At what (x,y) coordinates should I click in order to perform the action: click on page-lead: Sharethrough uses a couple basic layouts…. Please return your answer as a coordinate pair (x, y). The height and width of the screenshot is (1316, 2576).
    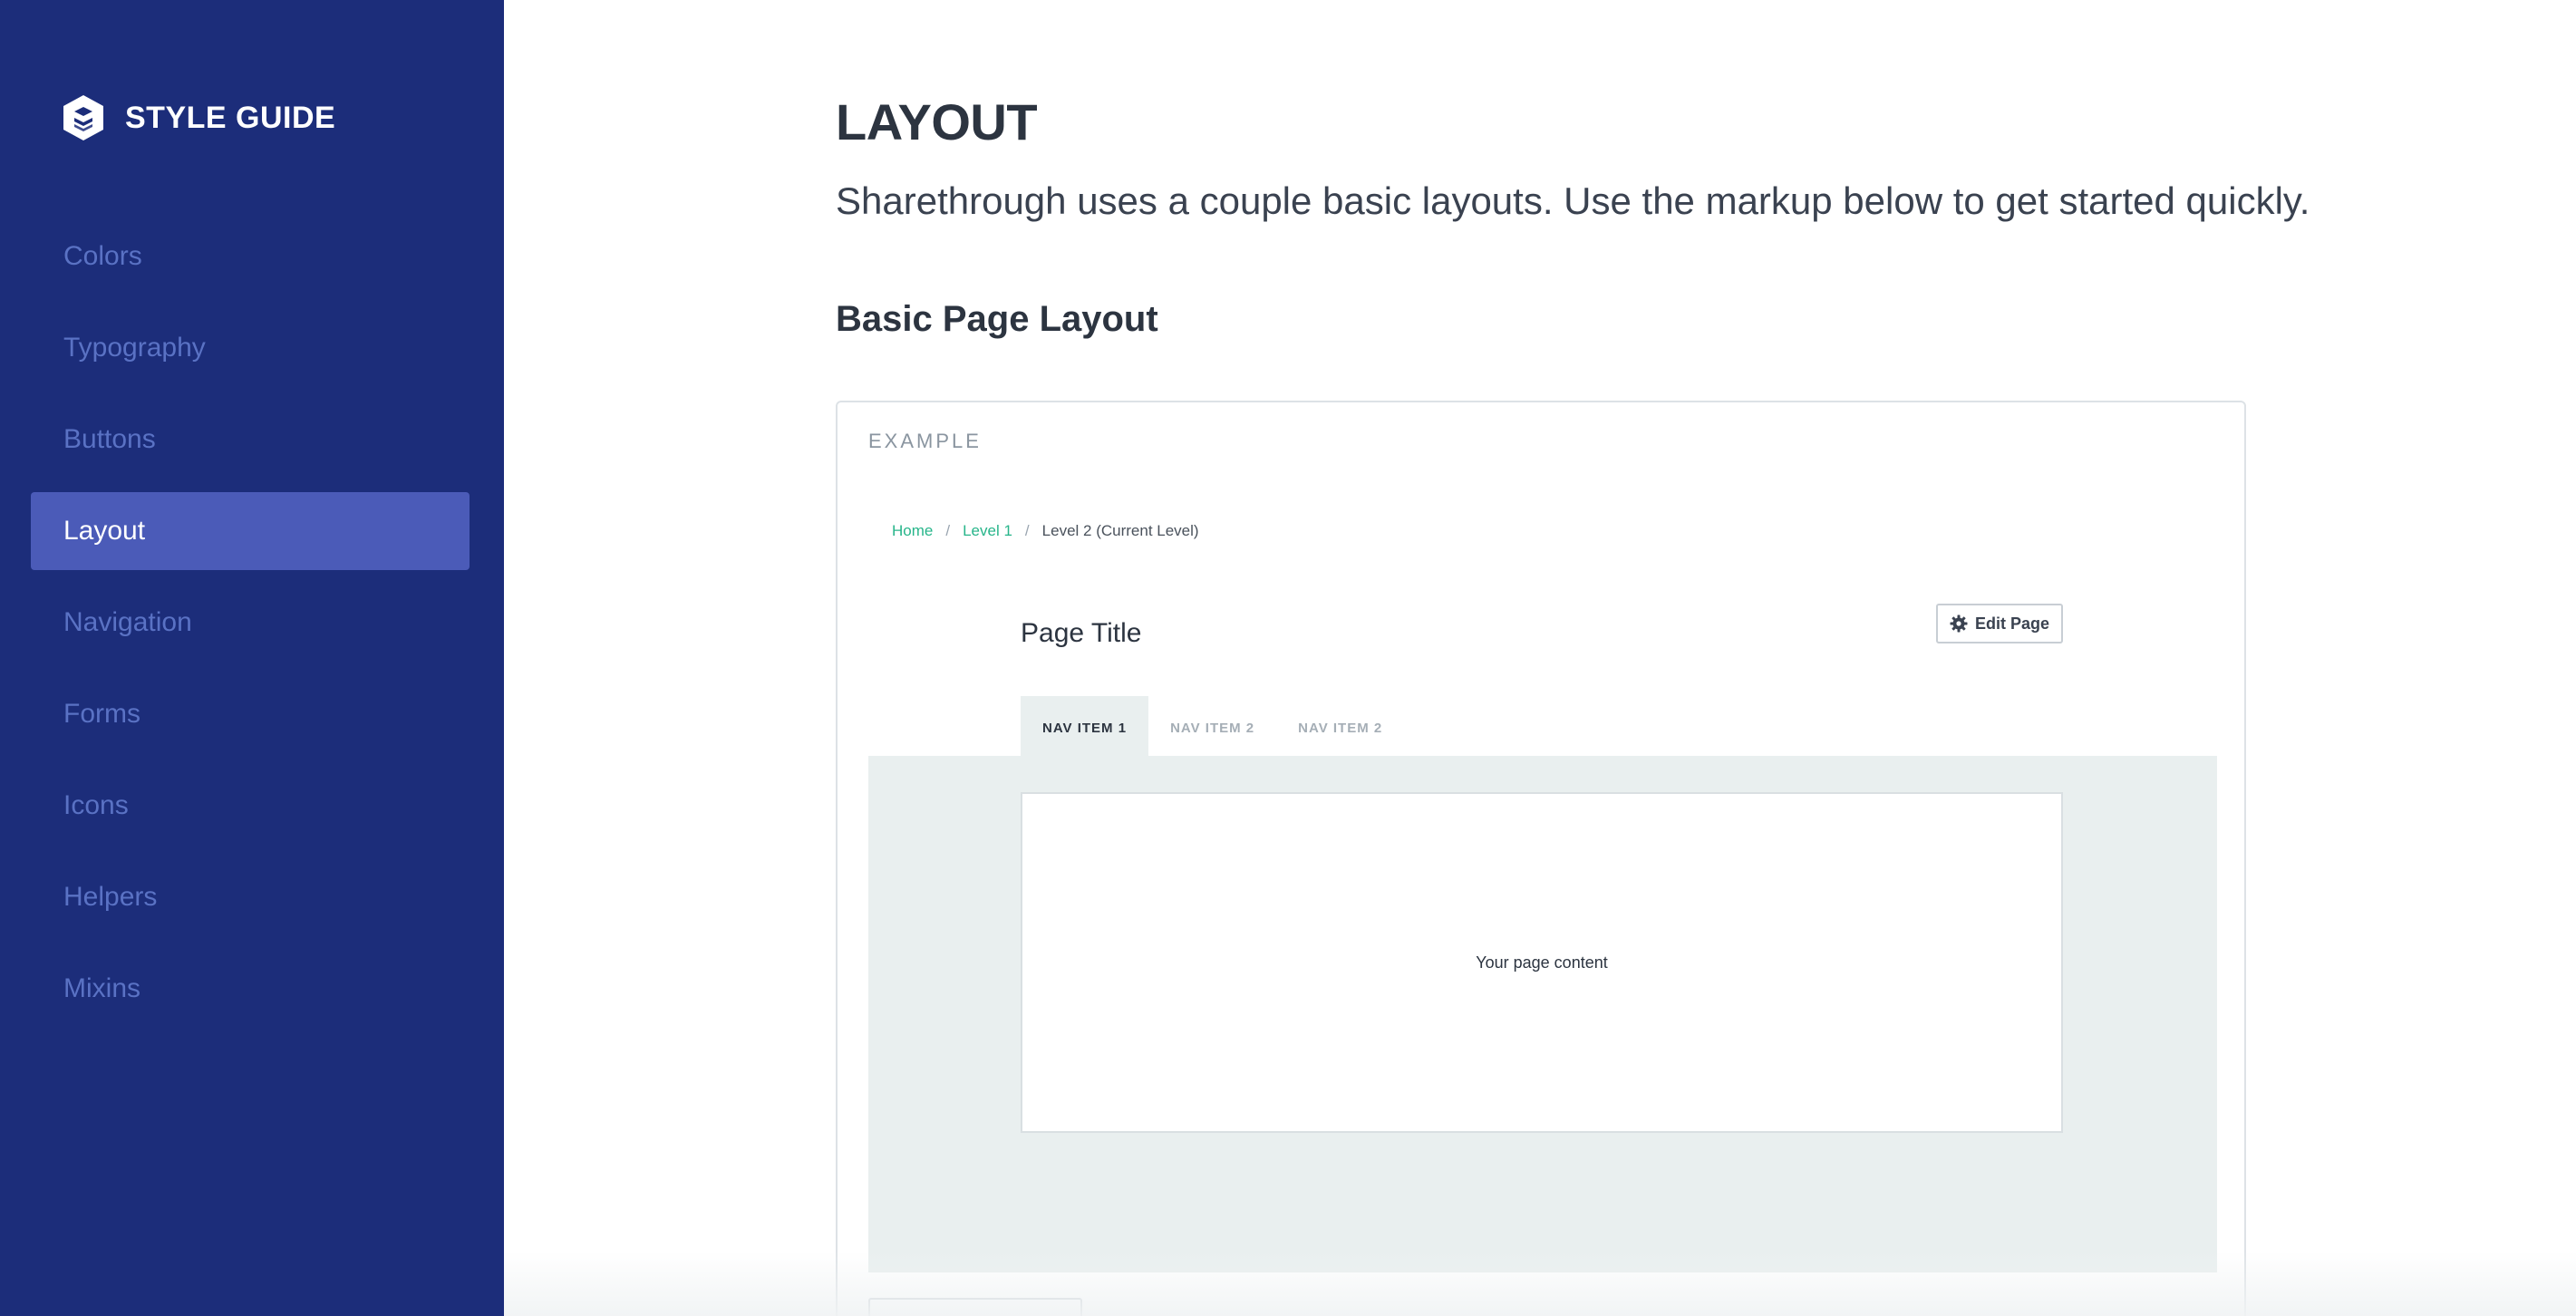
    Looking at the image, I should click on (1573, 200).